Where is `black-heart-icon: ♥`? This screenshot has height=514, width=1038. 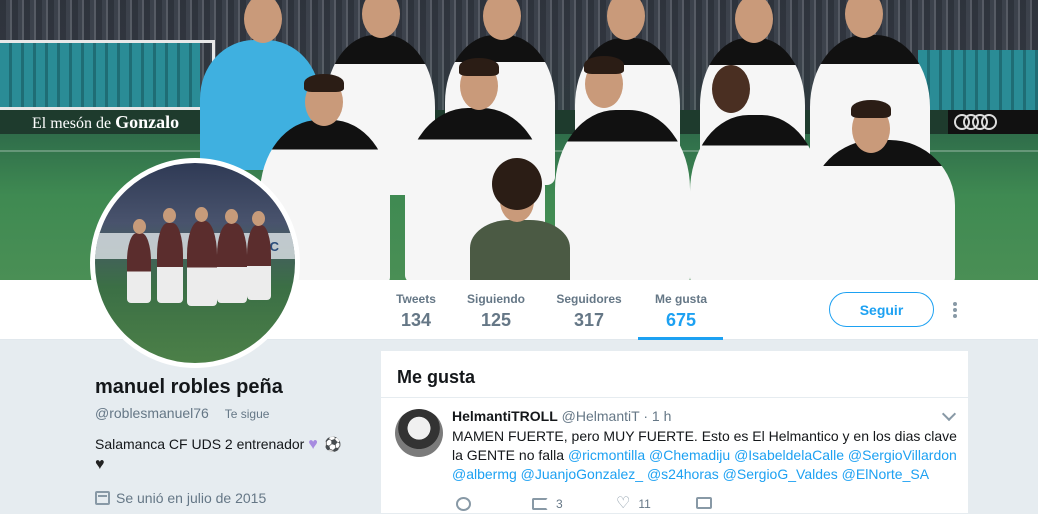
black-heart-icon: ♥ is located at coordinates (100, 464).